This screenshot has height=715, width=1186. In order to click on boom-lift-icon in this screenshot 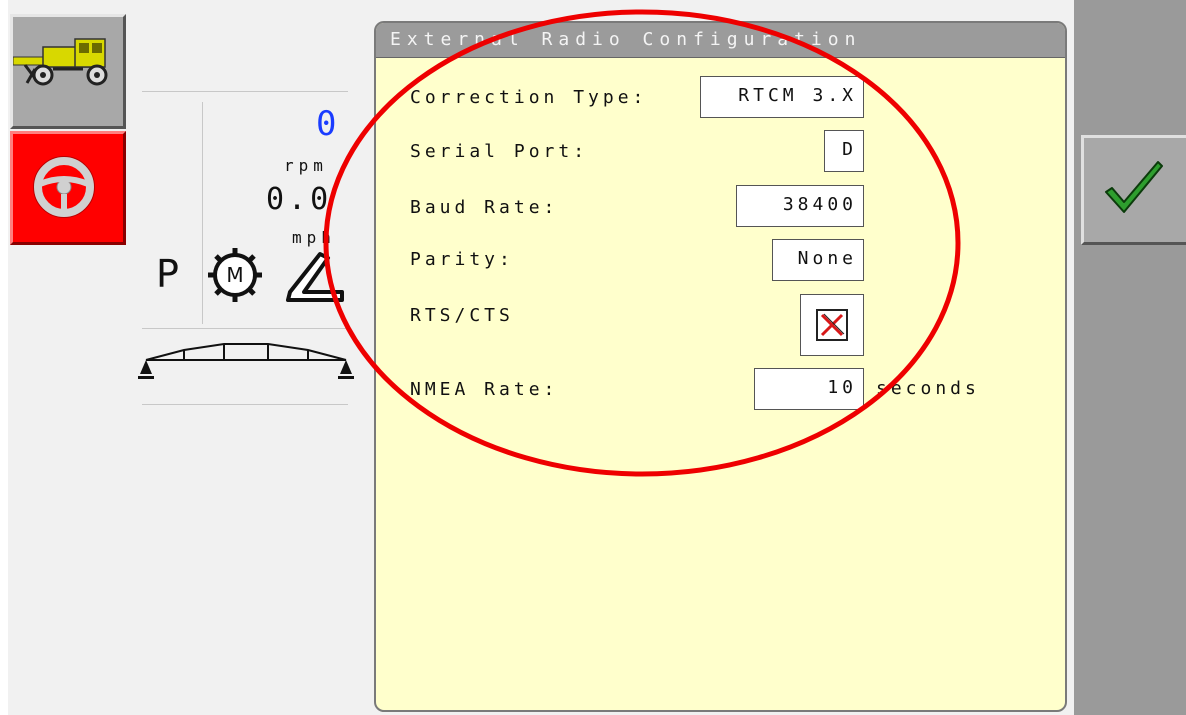, I will do `click(315, 277)`.